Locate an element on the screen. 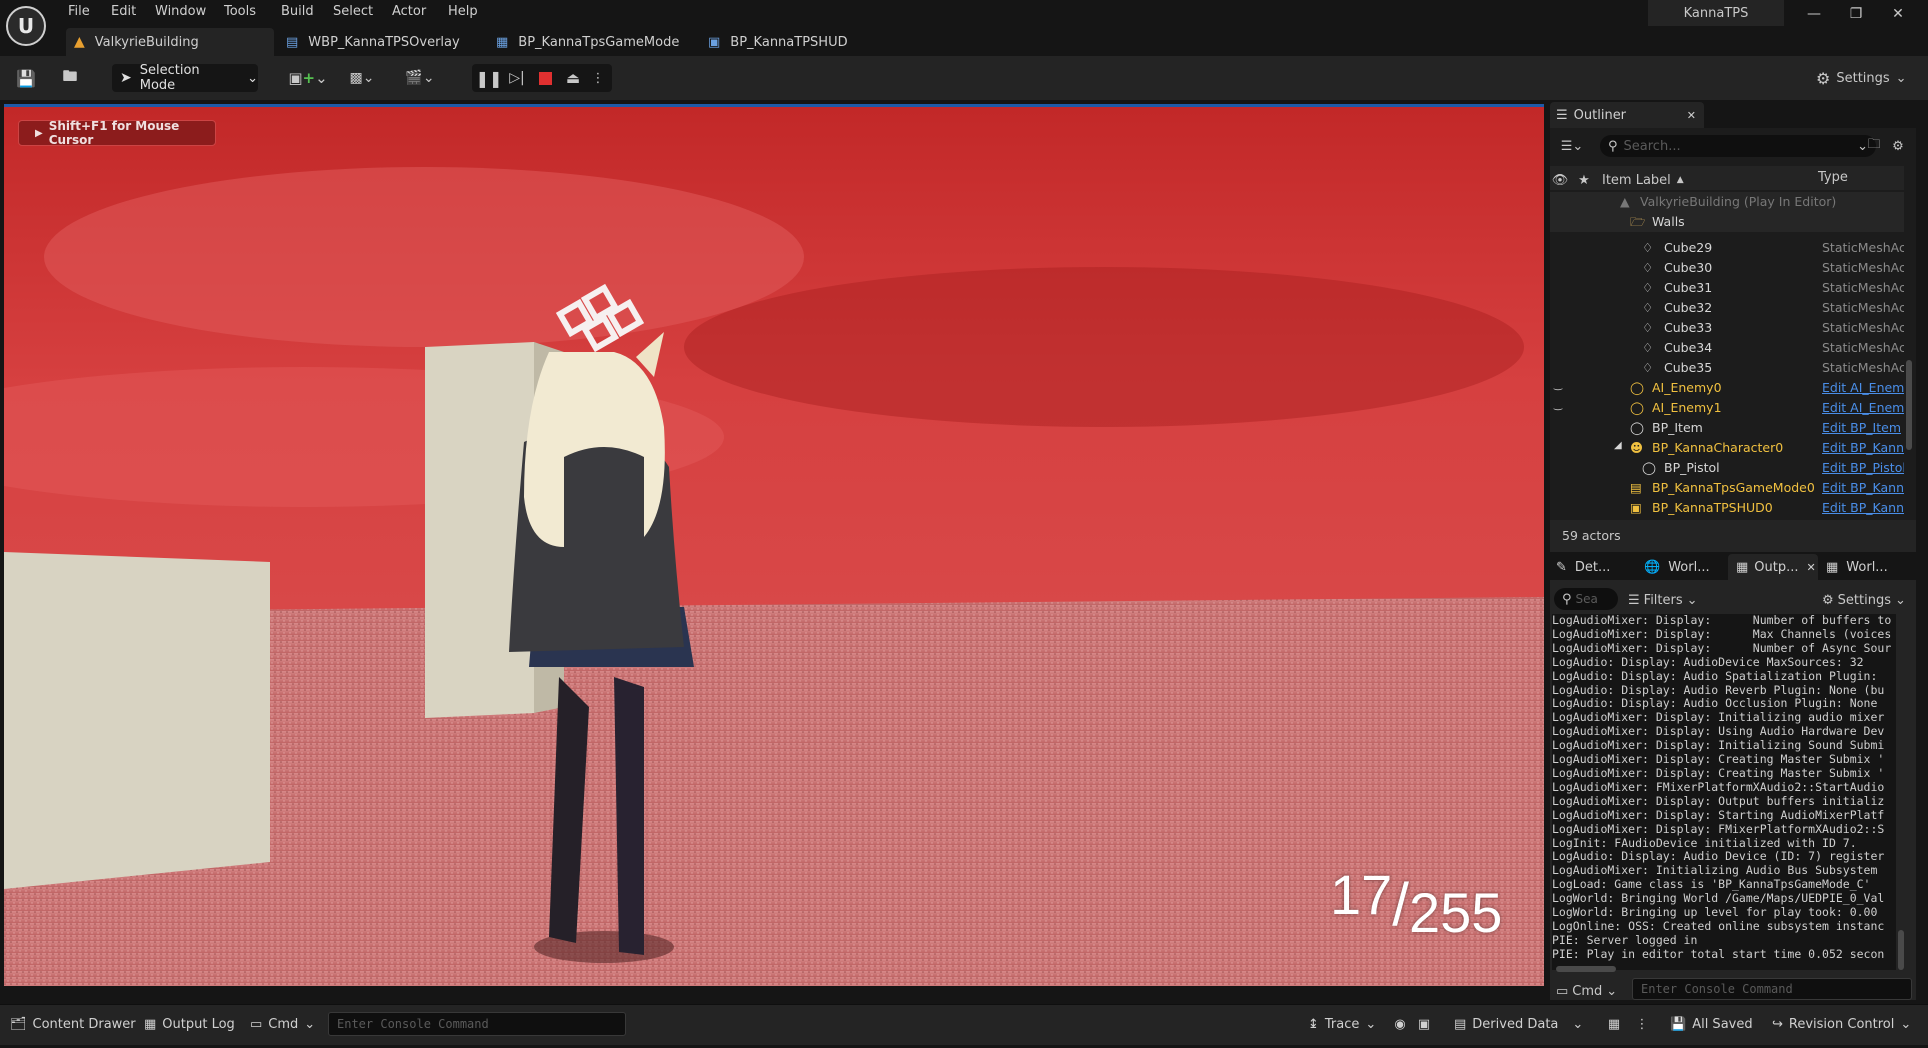  browse-icon: 🖿 is located at coordinates (70, 78).